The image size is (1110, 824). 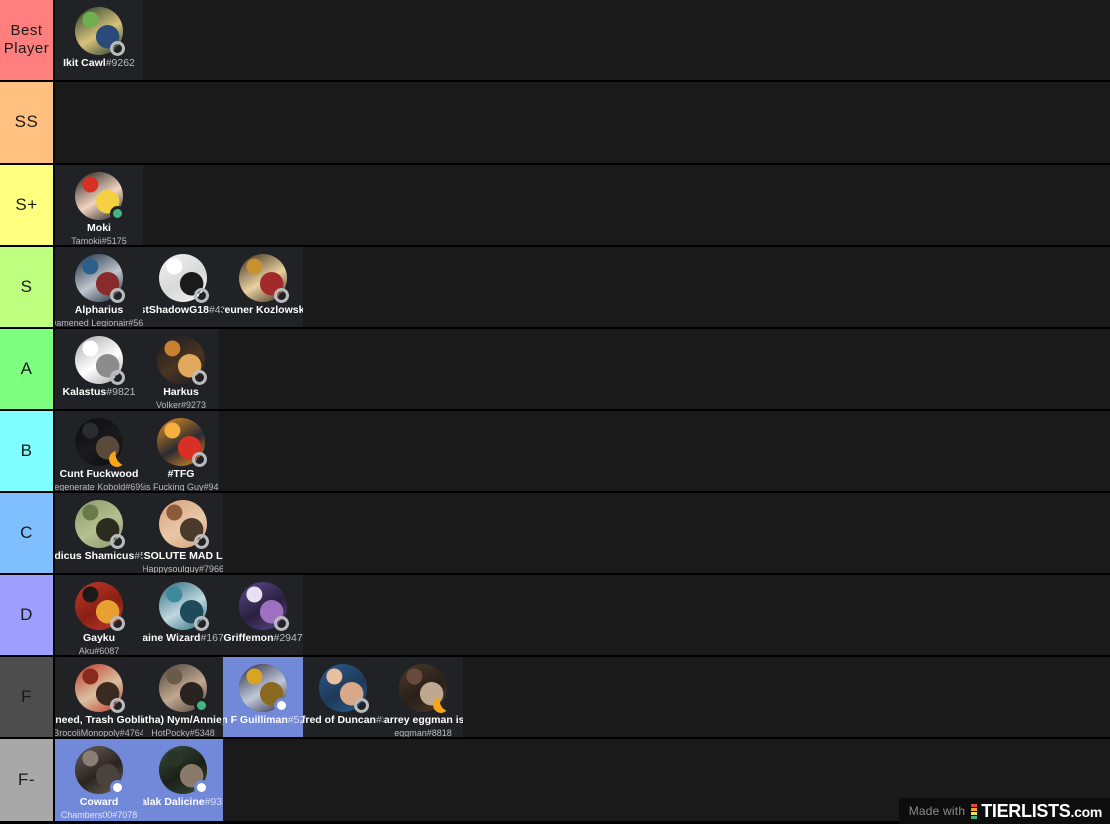 I want to click on tier-row: A Kalastus#9821 Harkus Volker#9273, so click(x=555, y=370).